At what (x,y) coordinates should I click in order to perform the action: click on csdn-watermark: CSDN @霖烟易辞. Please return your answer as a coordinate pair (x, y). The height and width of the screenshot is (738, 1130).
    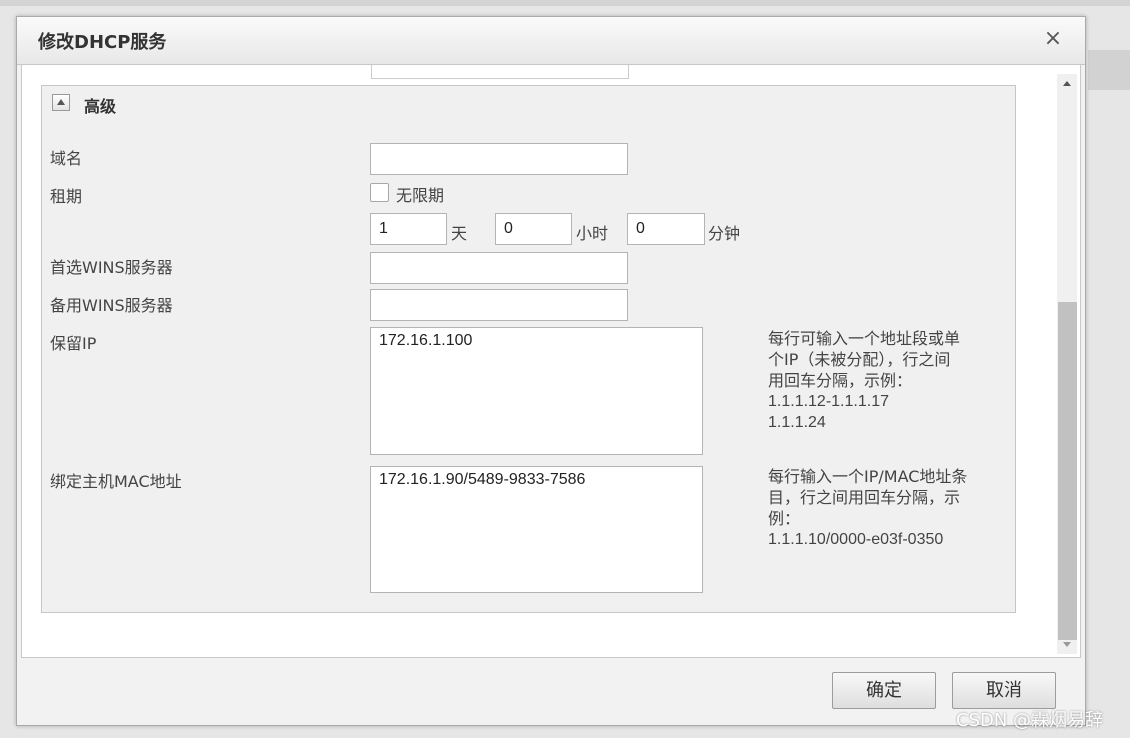
    Looking at the image, I should click on (1030, 720).